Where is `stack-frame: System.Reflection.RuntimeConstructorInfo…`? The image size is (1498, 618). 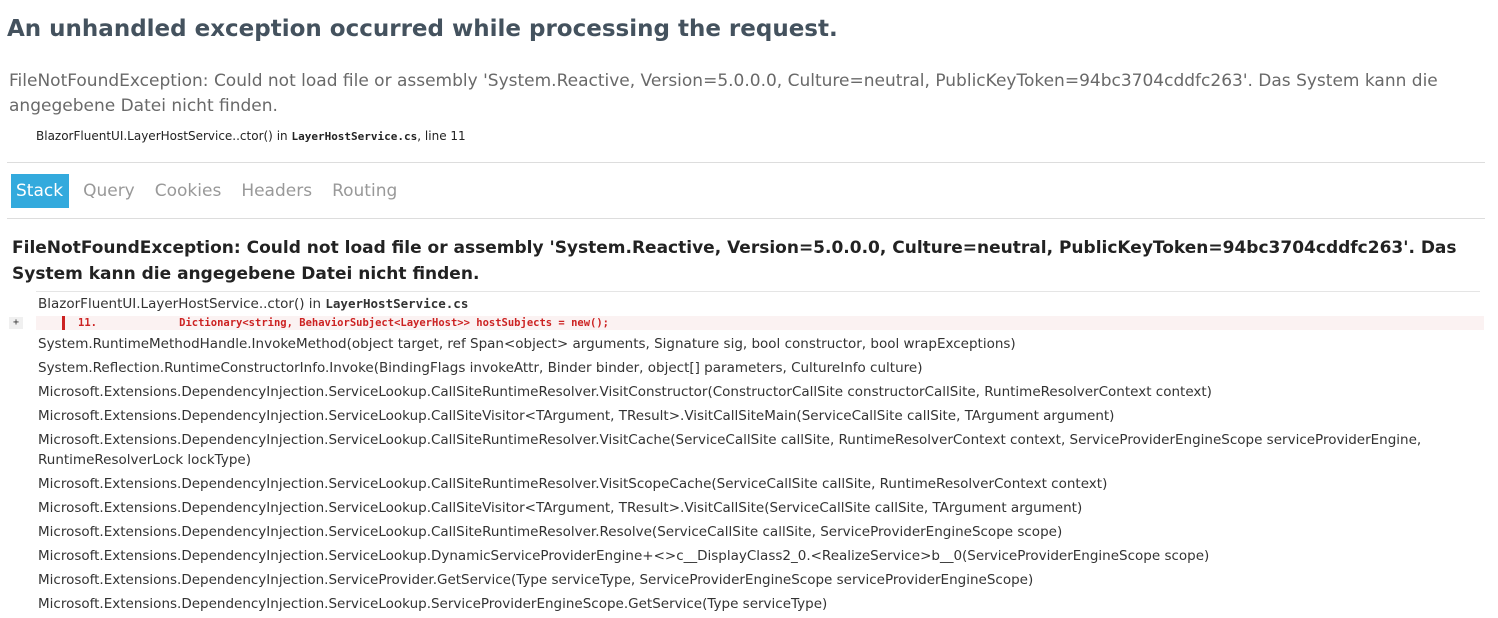 stack-frame: System.Reflection.RuntimeConstructorInfo… is located at coordinates (480, 368).